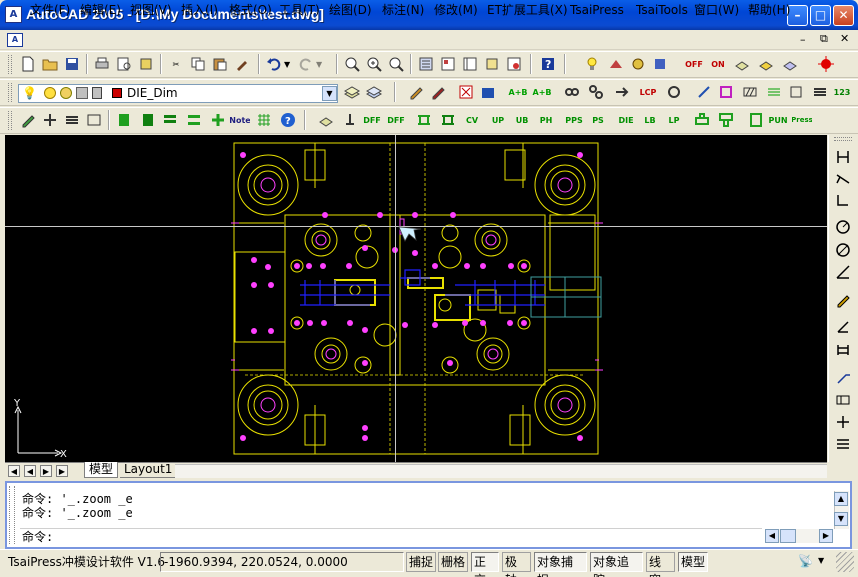 This screenshot has height=577, width=858. I want to click on autocad-app-icon: A, so click(13, 14).